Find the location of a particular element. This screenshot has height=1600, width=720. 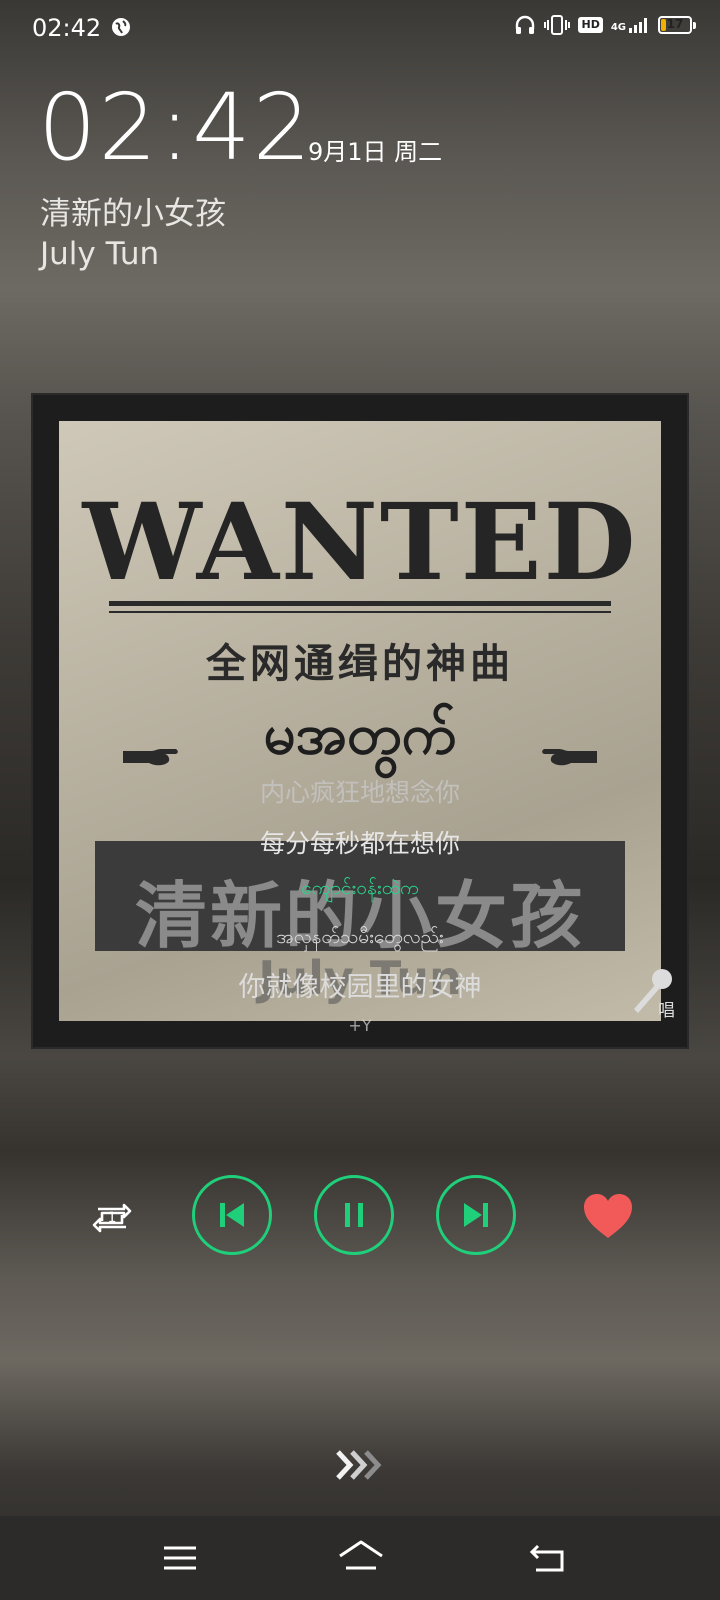

lyric-line: 每分每秒都在想你 is located at coordinates (359, 843).